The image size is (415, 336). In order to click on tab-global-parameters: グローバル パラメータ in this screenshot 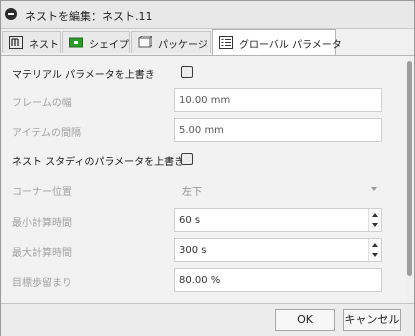, I will do `click(277, 42)`.